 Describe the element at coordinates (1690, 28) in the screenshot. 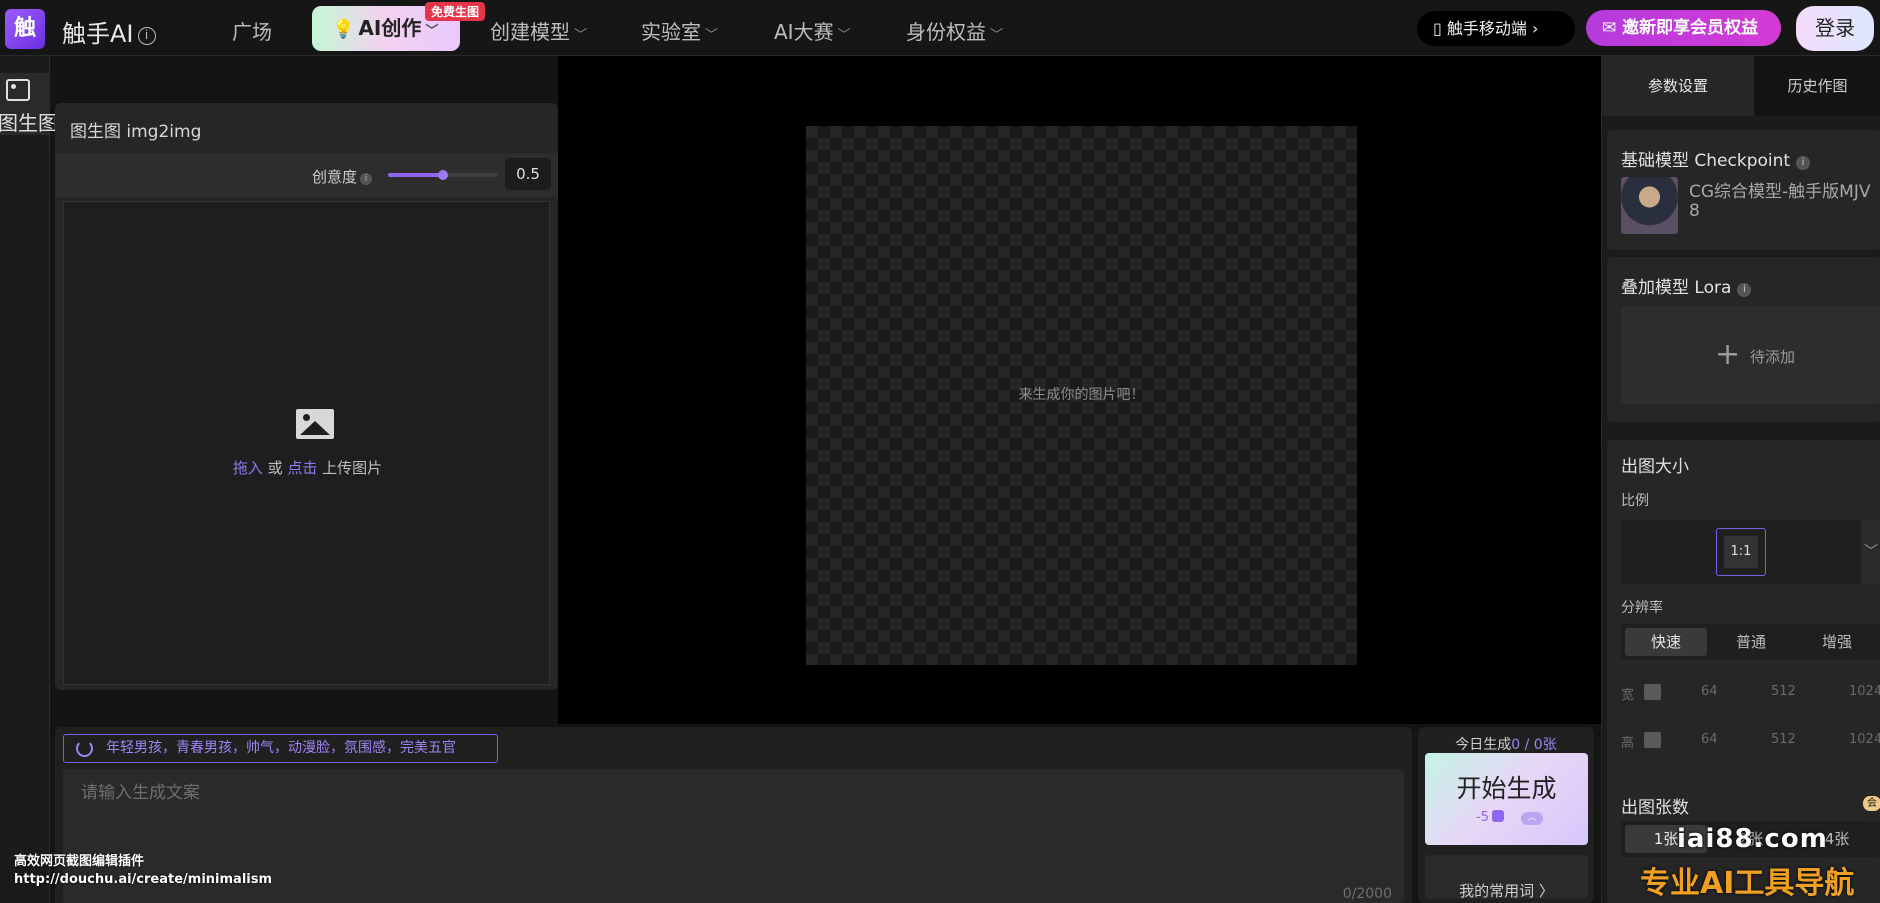

I see `invite-member-label: 邀新即享会员权益` at that location.